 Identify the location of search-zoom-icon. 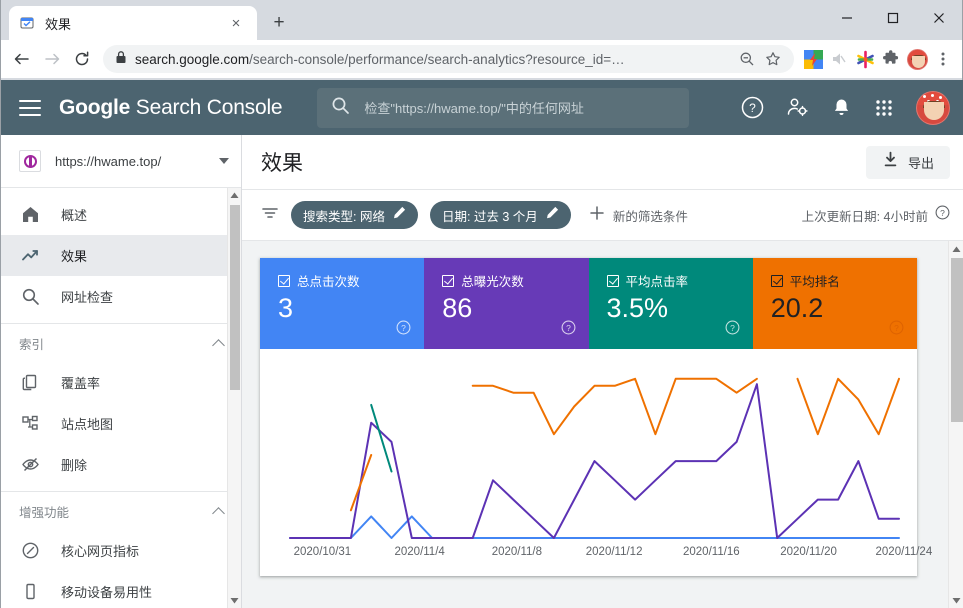
(747, 59).